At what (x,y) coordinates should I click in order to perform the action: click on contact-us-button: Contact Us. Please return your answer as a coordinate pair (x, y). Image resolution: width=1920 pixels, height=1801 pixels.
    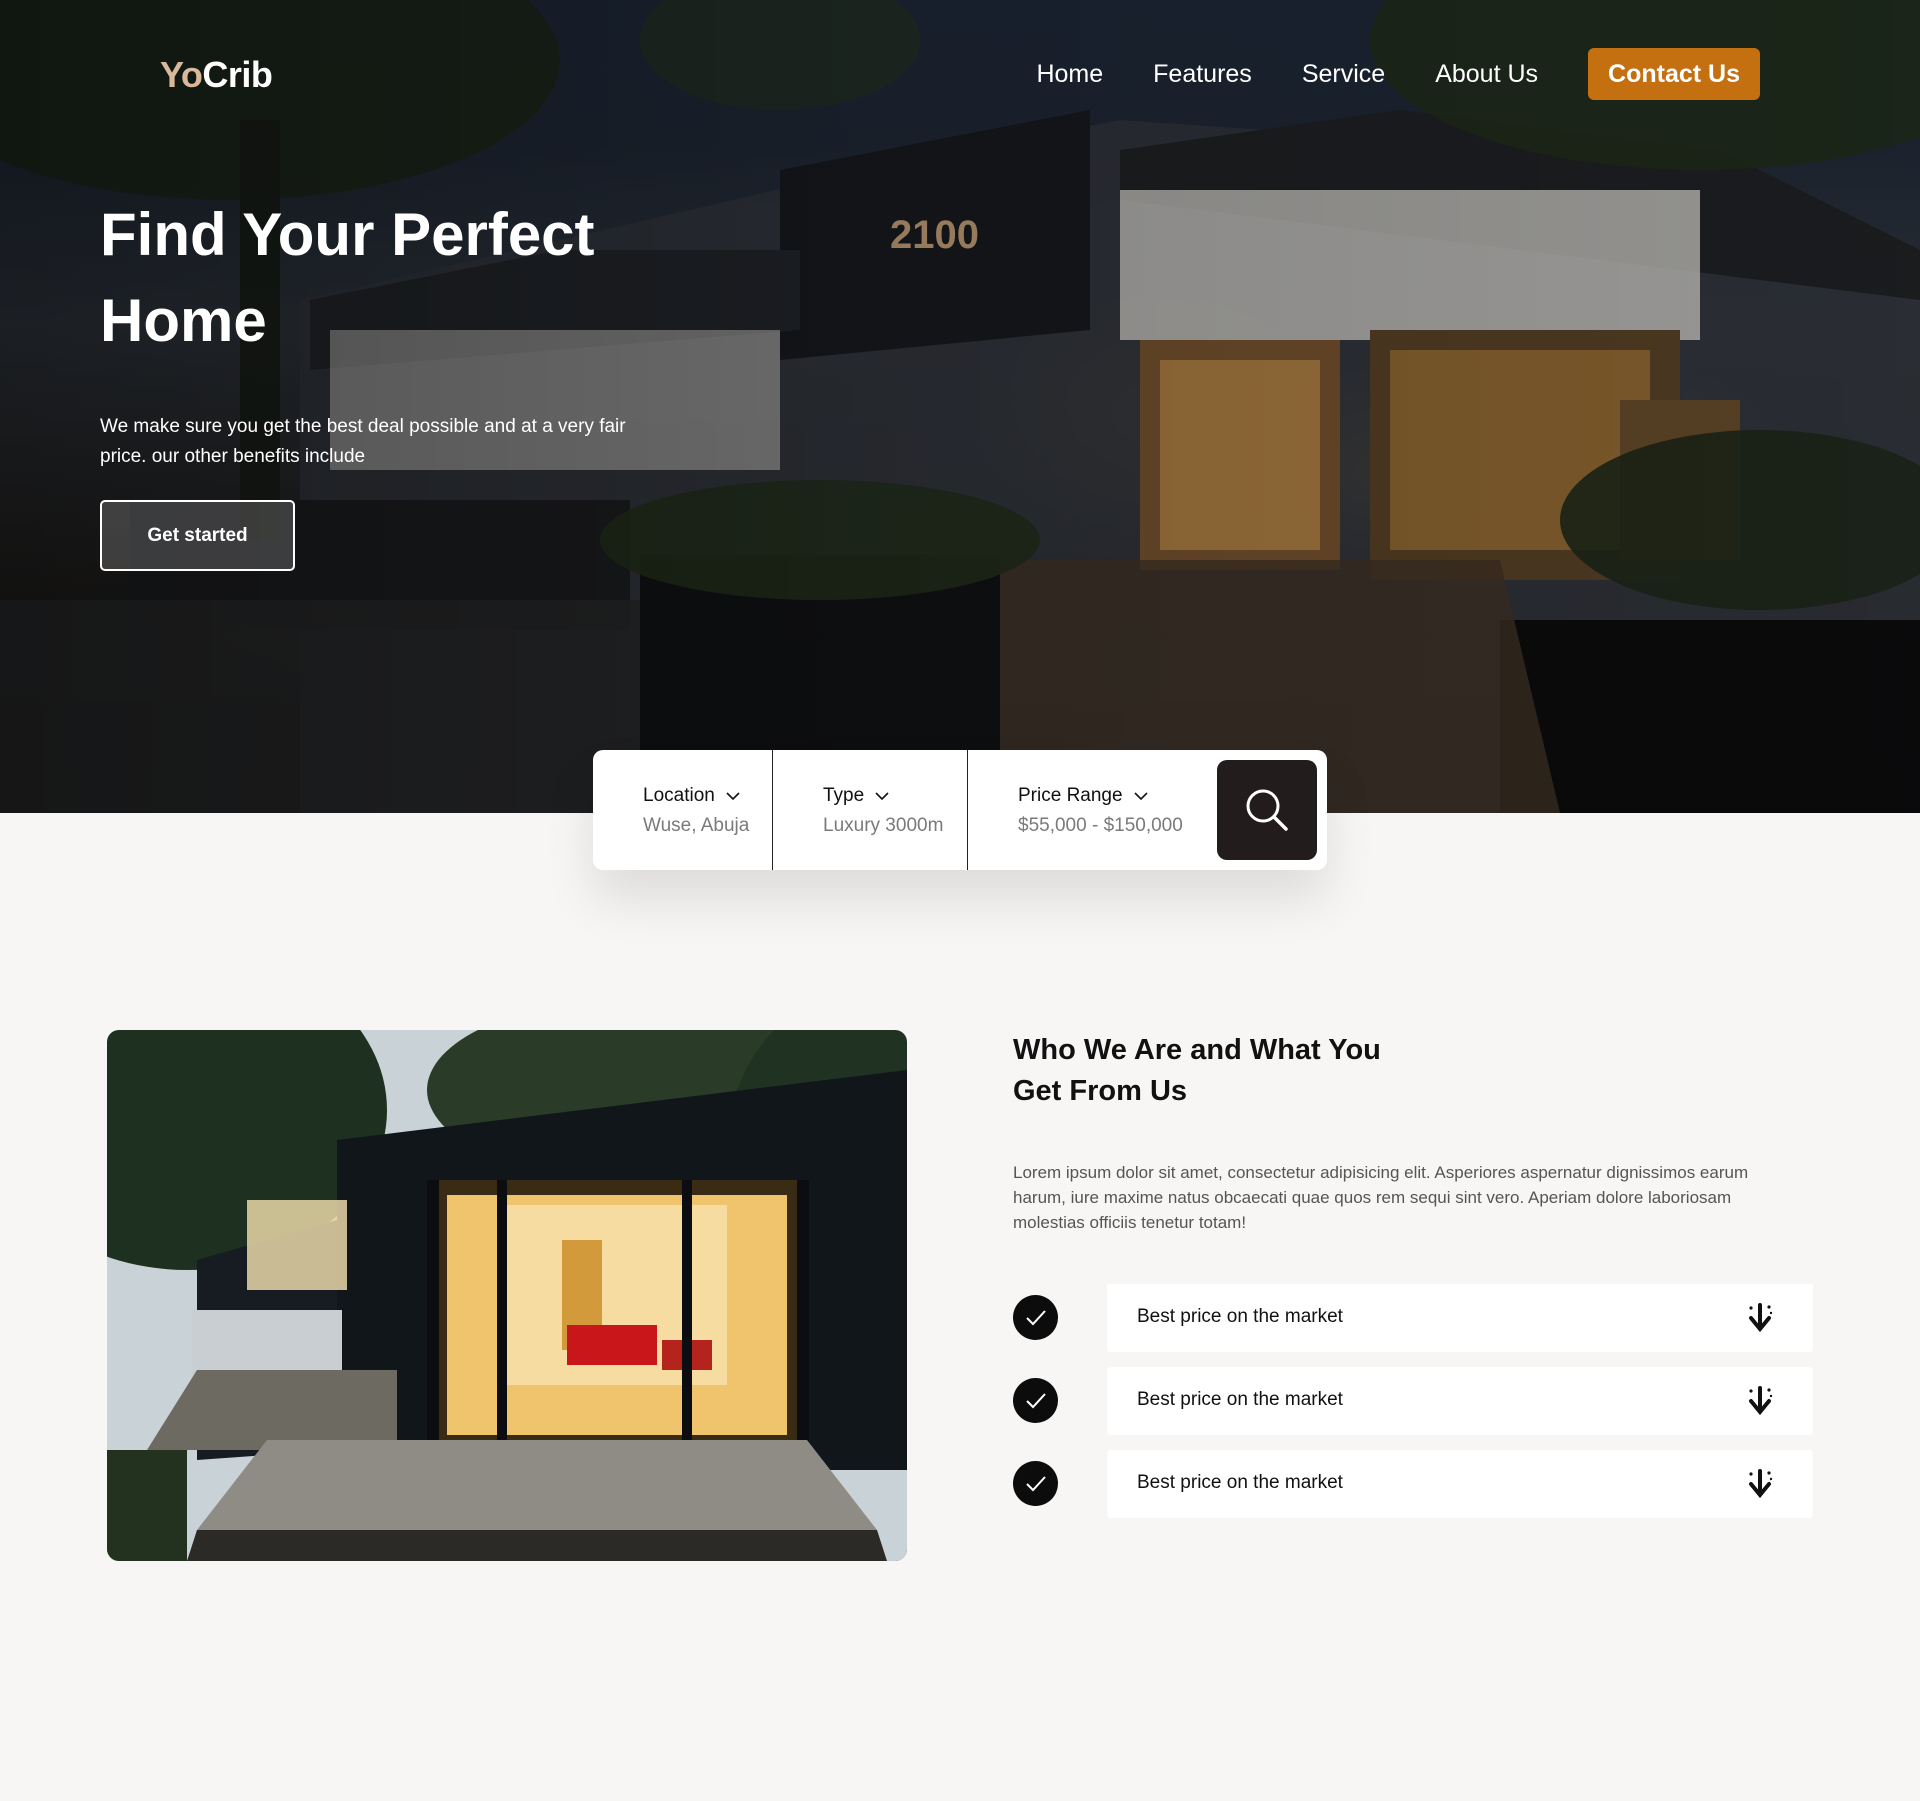
    Looking at the image, I should click on (1674, 74).